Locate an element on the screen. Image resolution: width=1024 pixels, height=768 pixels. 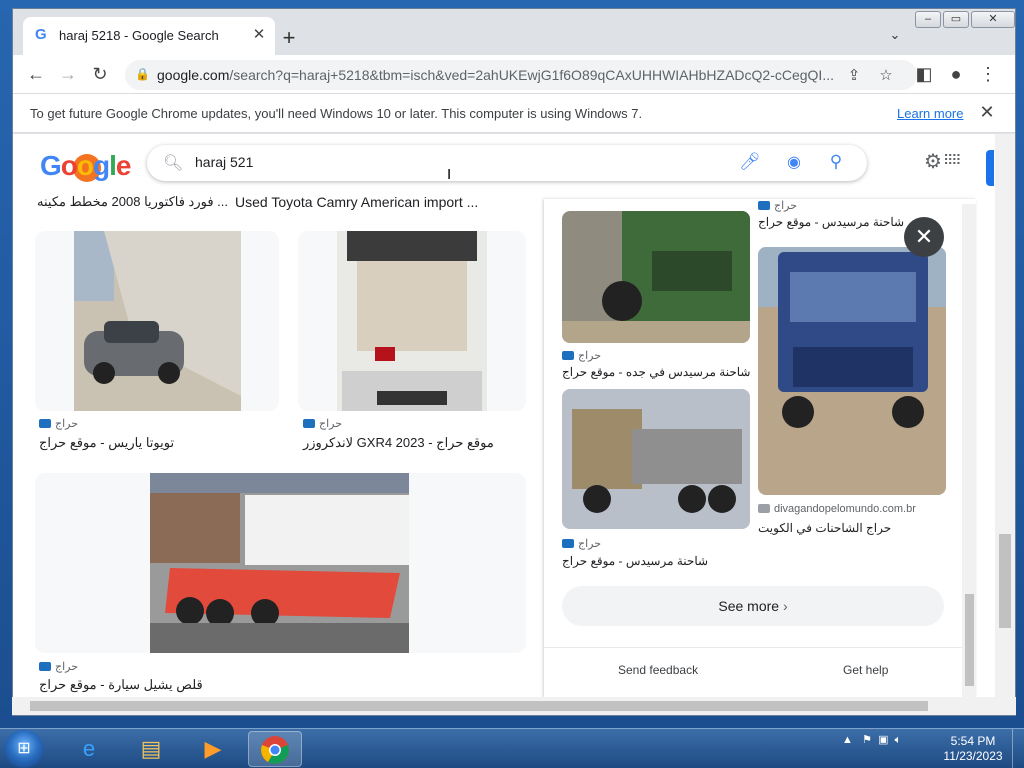
close-tab-icon: ✕ is located at coordinates (259, 35).